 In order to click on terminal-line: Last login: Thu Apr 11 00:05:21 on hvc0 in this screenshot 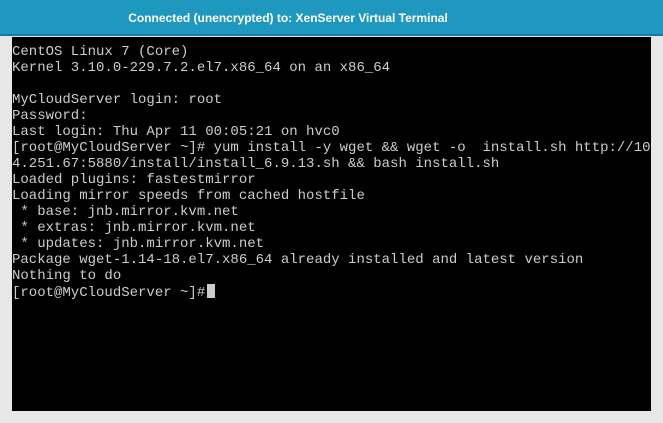, I will do `click(176, 132)`.